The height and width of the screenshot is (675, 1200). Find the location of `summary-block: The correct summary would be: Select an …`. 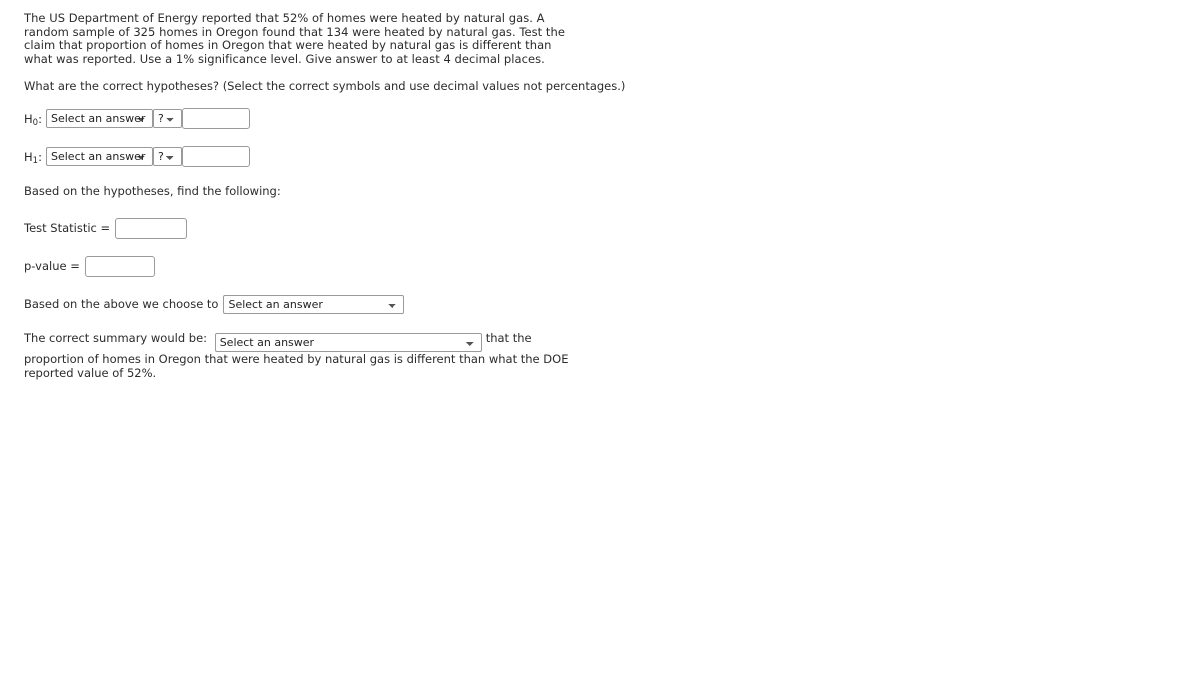

summary-block: The correct summary would be: Select an … is located at coordinates (304, 355).